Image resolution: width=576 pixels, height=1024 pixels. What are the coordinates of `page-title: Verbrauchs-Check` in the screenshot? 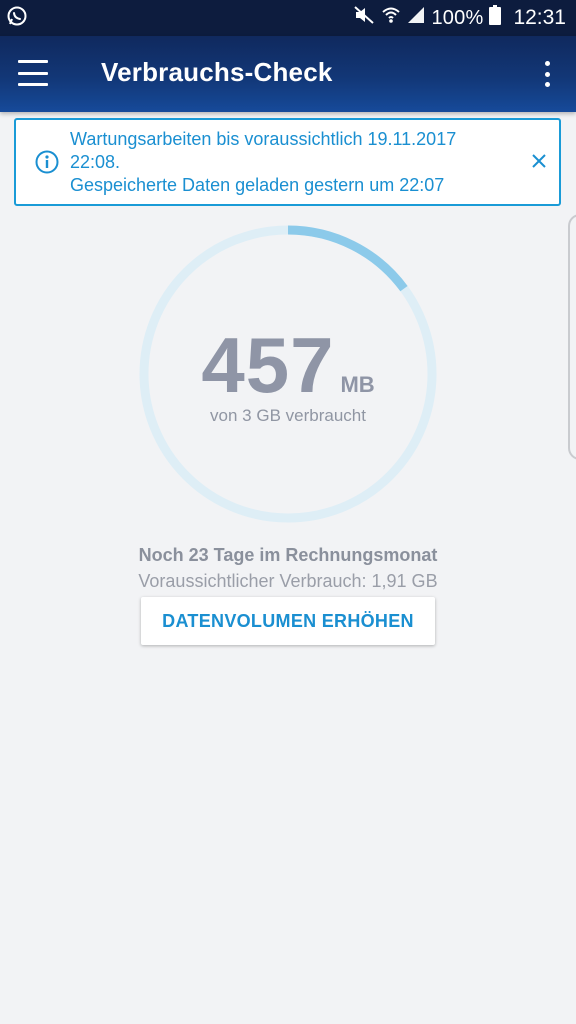 It's located at (217, 72).